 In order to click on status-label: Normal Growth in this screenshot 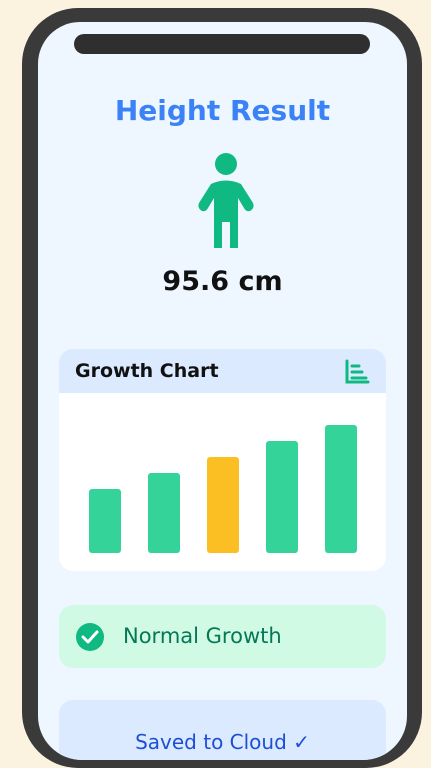, I will do `click(202, 636)`.